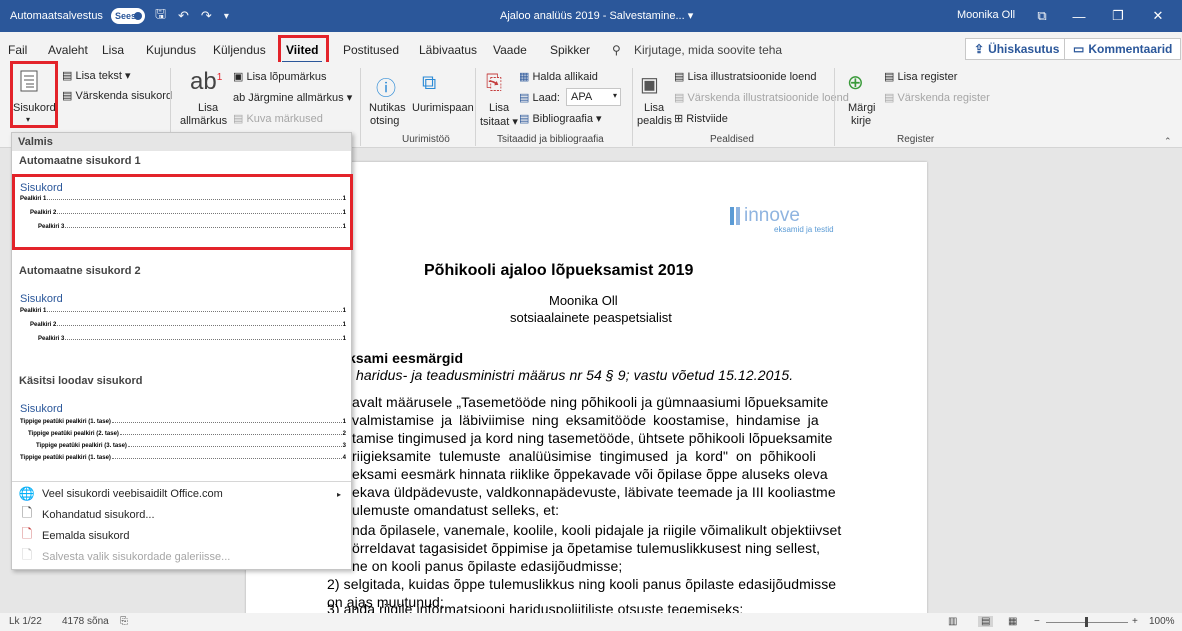 The image size is (1182, 631). What do you see at coordinates (96, 75) in the screenshot?
I see `add-text-button: ▤ Lisa tekst ▾` at bounding box center [96, 75].